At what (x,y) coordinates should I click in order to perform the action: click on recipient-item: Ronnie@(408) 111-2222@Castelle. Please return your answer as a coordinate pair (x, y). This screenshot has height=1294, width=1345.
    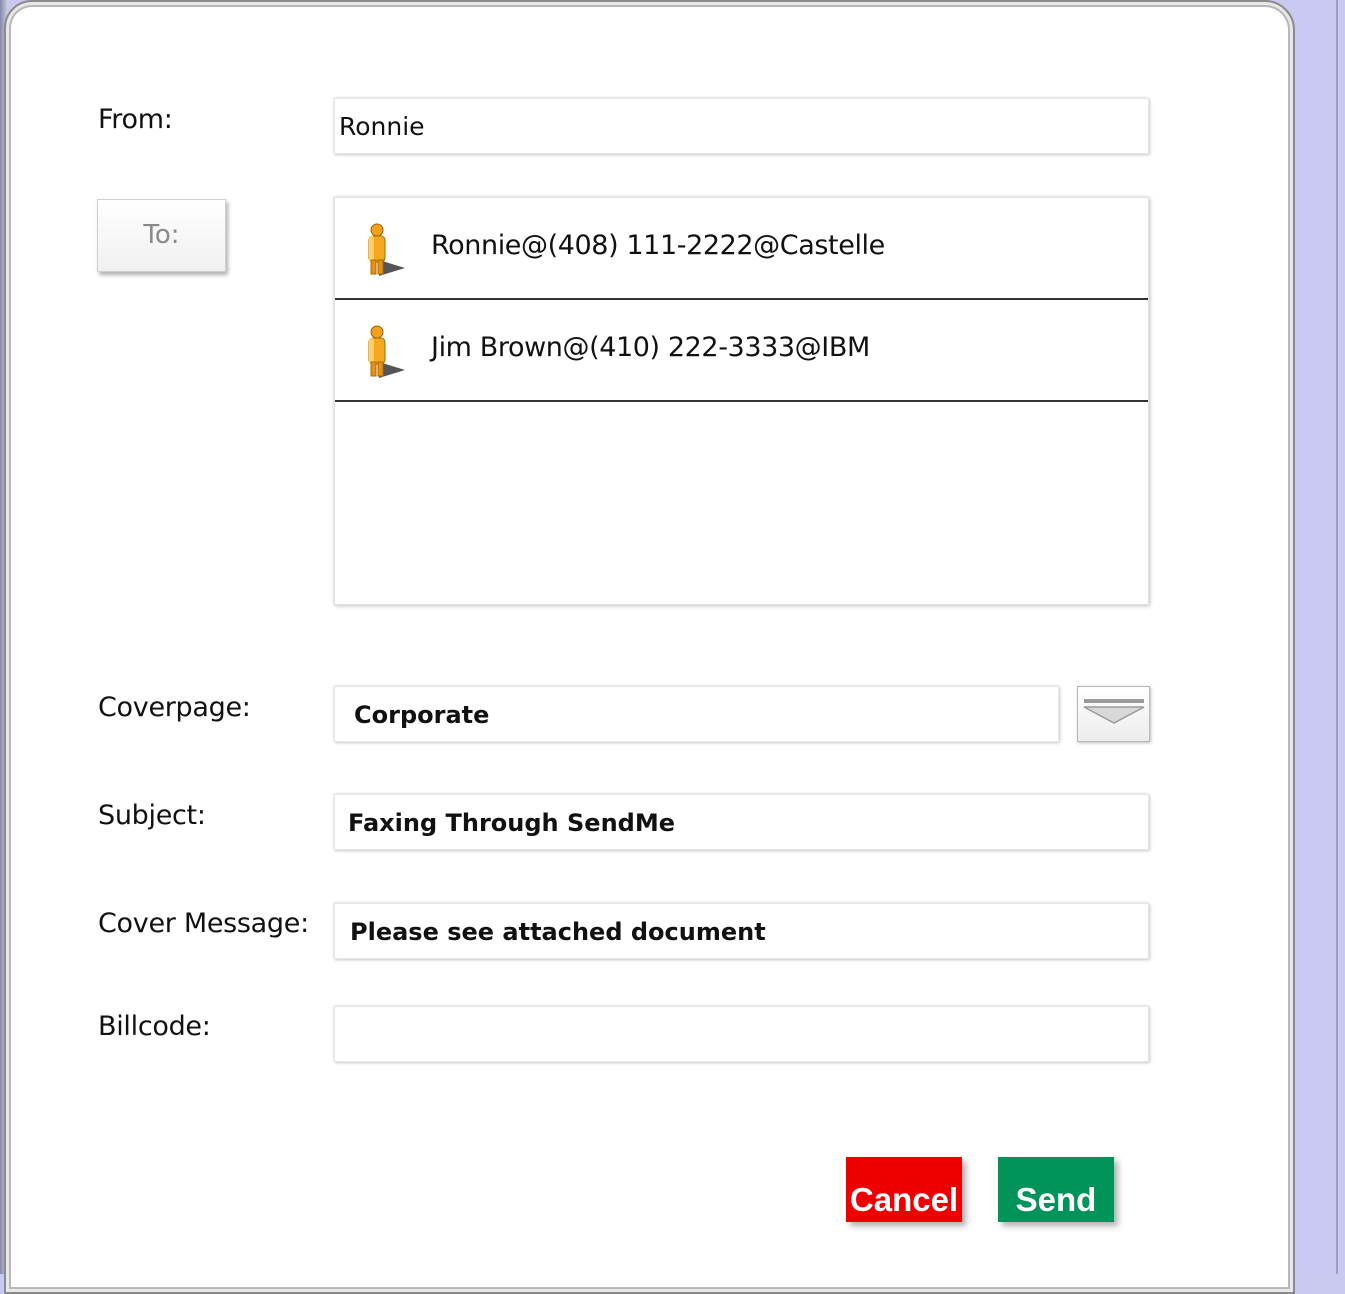
    Looking at the image, I should click on (741, 249).